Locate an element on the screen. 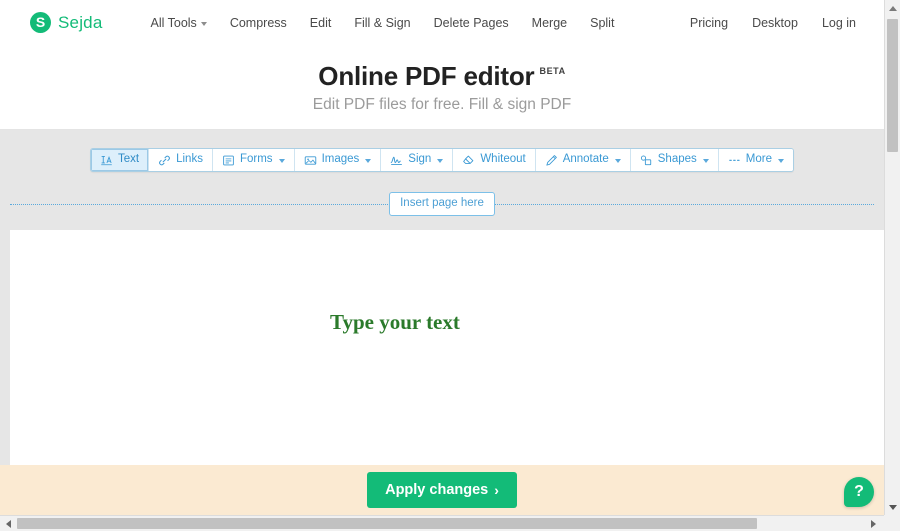 This screenshot has width=900, height=531. question-mark-icon: ? is located at coordinates (859, 491).